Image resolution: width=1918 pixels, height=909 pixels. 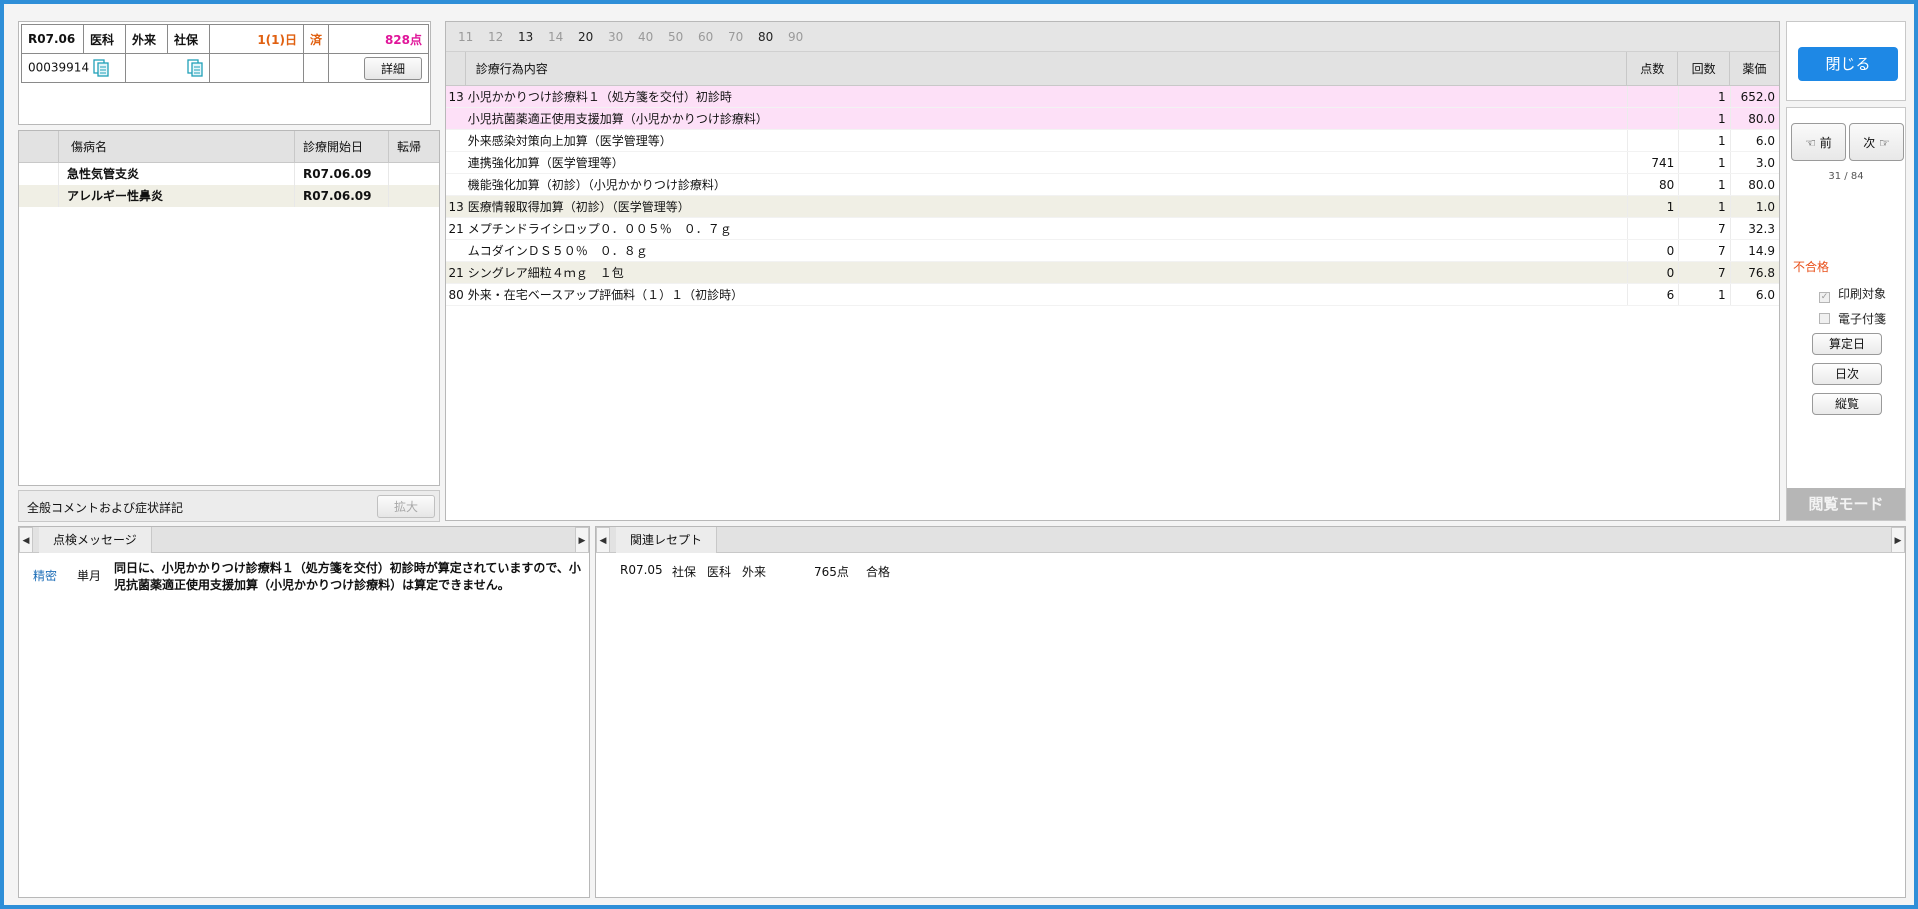 What do you see at coordinates (1703, 250) in the screenshot?
I see `act-count: 7` at bounding box center [1703, 250].